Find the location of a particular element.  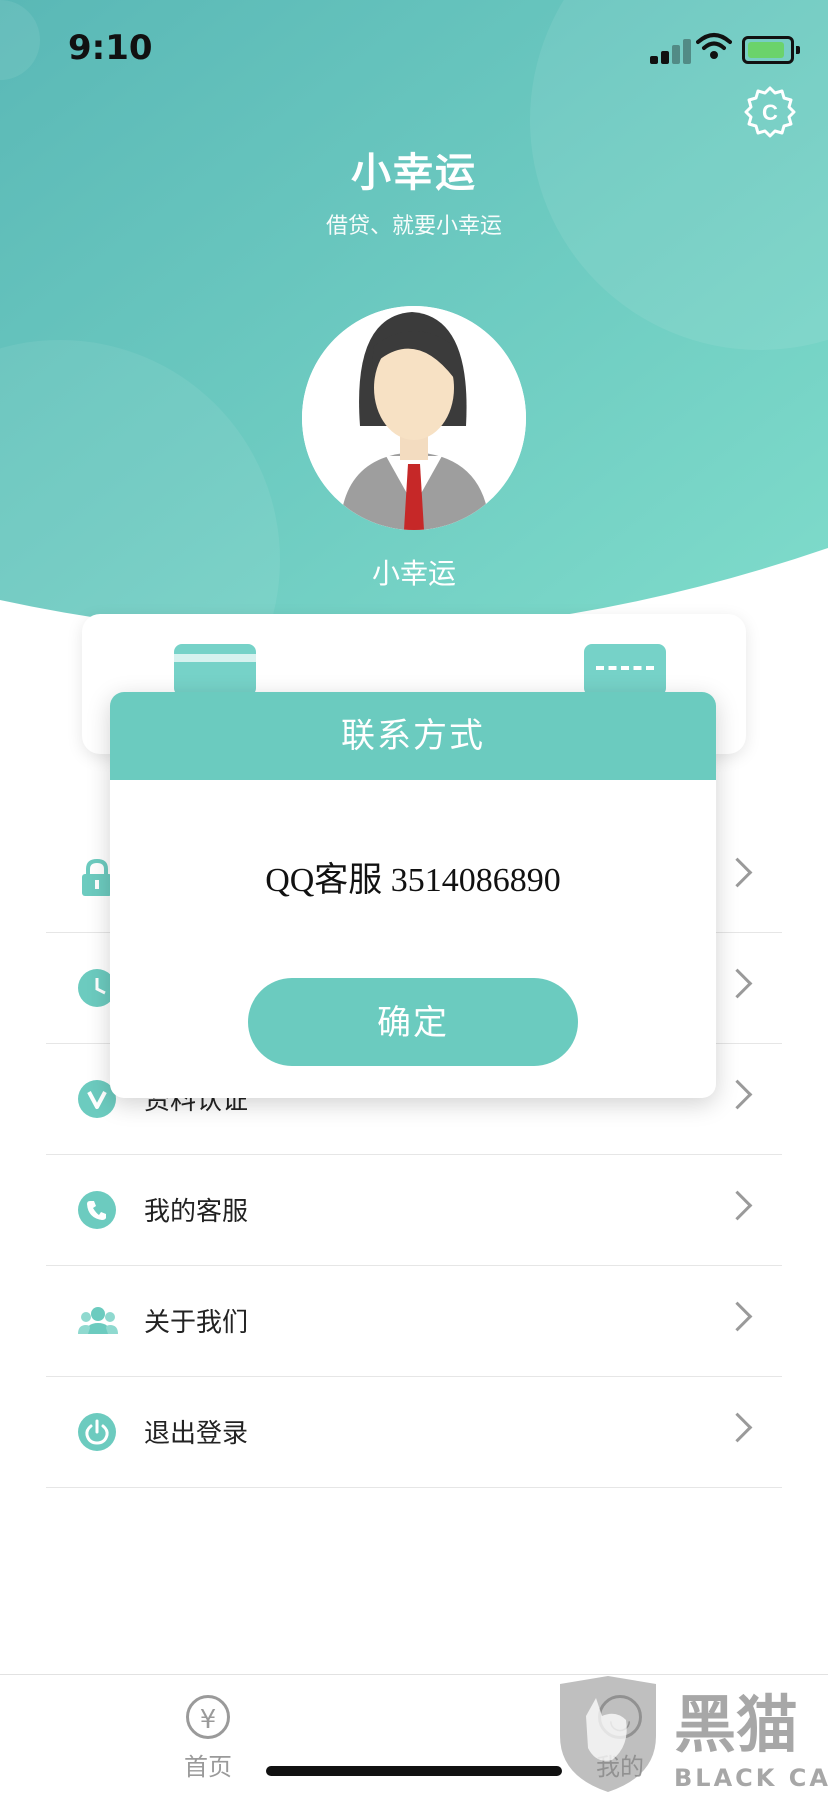

menu-item-label: 关于我们 is located at coordinates (196, 1323).